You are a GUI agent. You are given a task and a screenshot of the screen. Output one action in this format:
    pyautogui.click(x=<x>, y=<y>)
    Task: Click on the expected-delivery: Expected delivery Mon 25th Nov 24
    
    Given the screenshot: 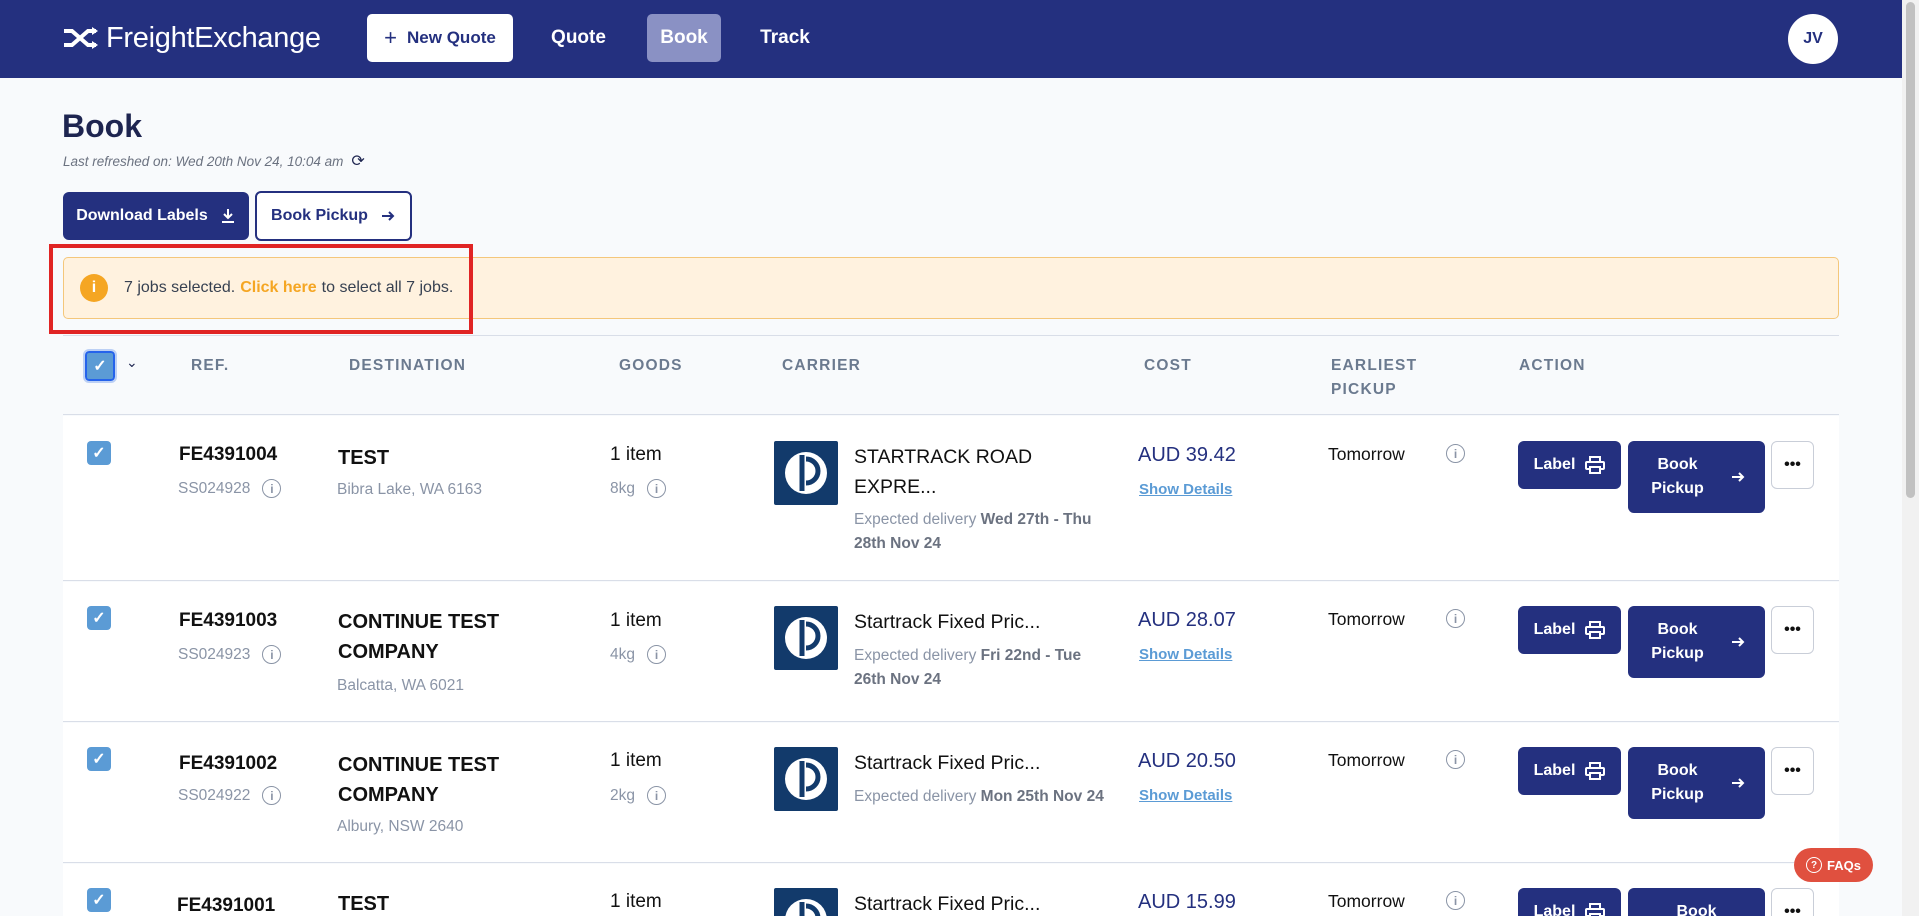 What is the action you would take?
    pyautogui.click(x=979, y=797)
    